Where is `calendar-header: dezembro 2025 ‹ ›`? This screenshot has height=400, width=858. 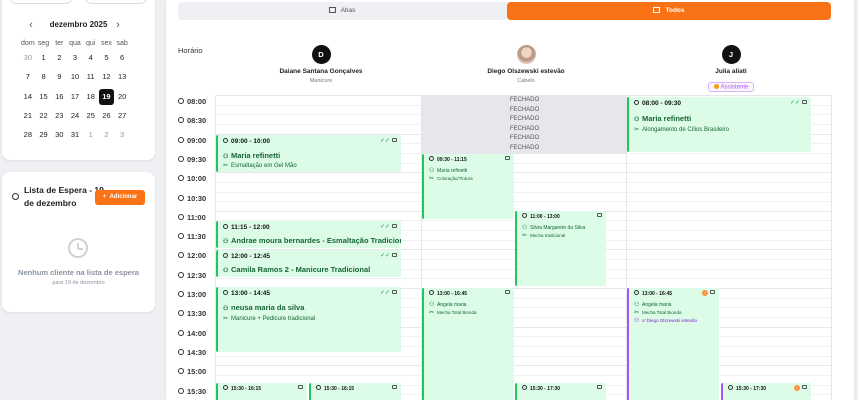 calendar-header: dezembro 2025 ‹ › is located at coordinates (78, 25).